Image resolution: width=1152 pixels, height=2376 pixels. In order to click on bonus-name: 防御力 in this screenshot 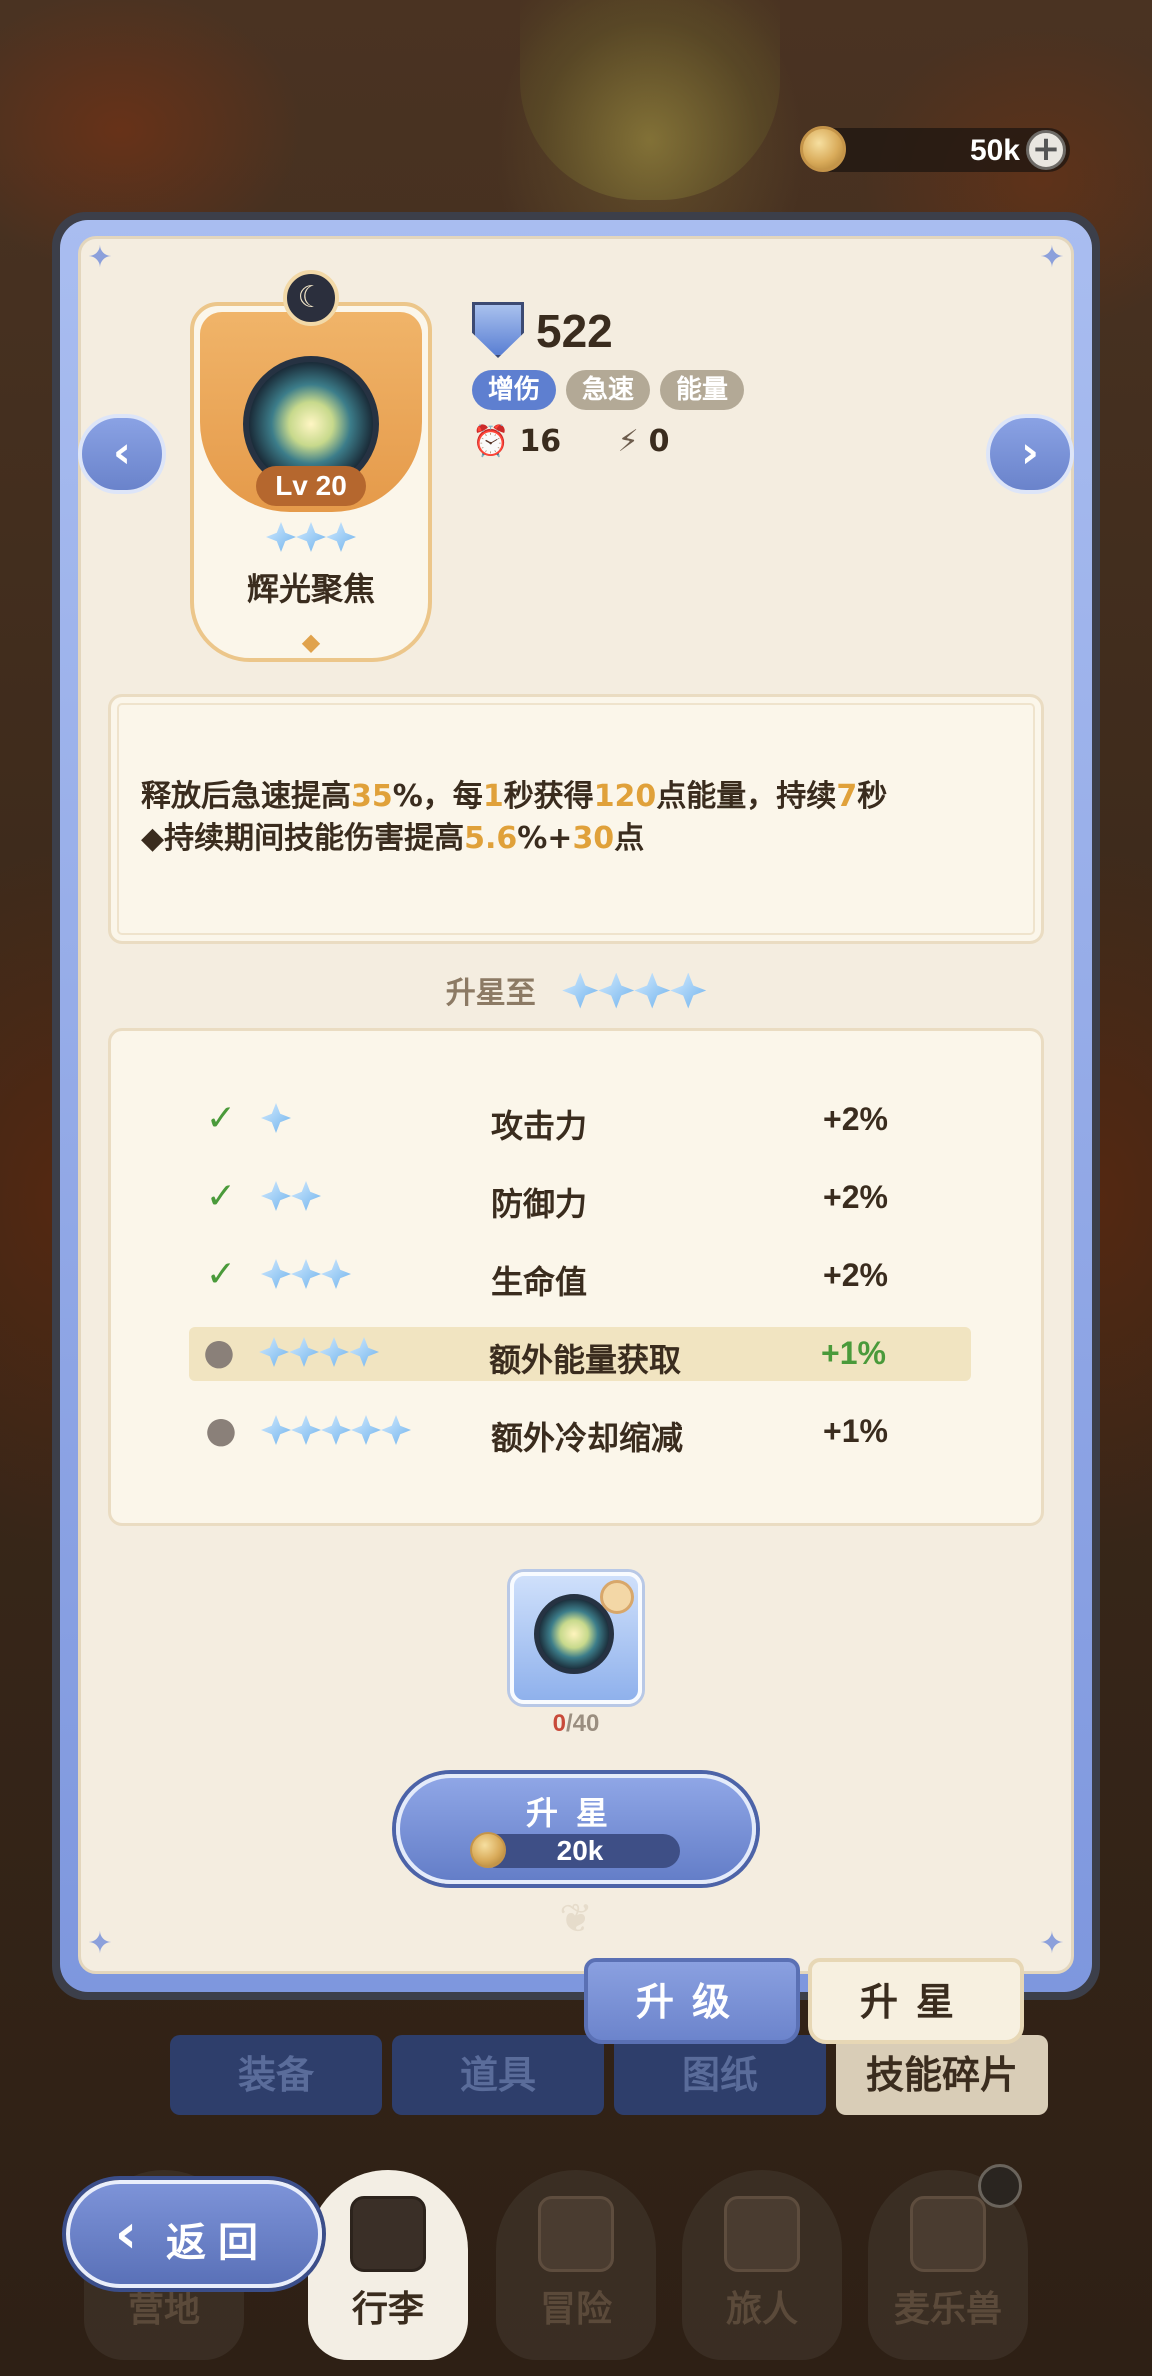, I will do `click(539, 1204)`.